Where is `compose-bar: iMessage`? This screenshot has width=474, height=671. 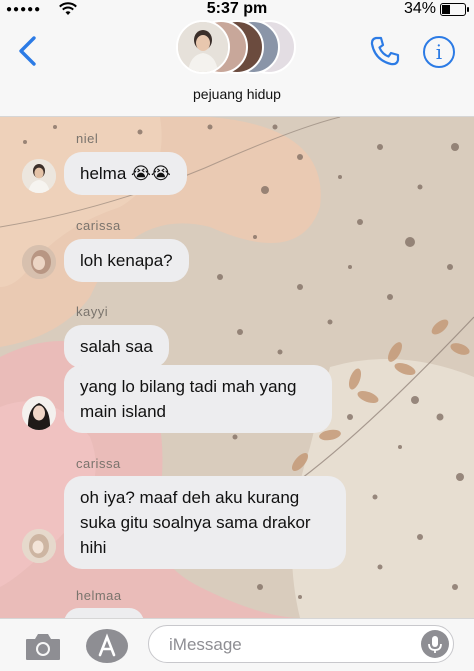 compose-bar: iMessage is located at coordinates (237, 644).